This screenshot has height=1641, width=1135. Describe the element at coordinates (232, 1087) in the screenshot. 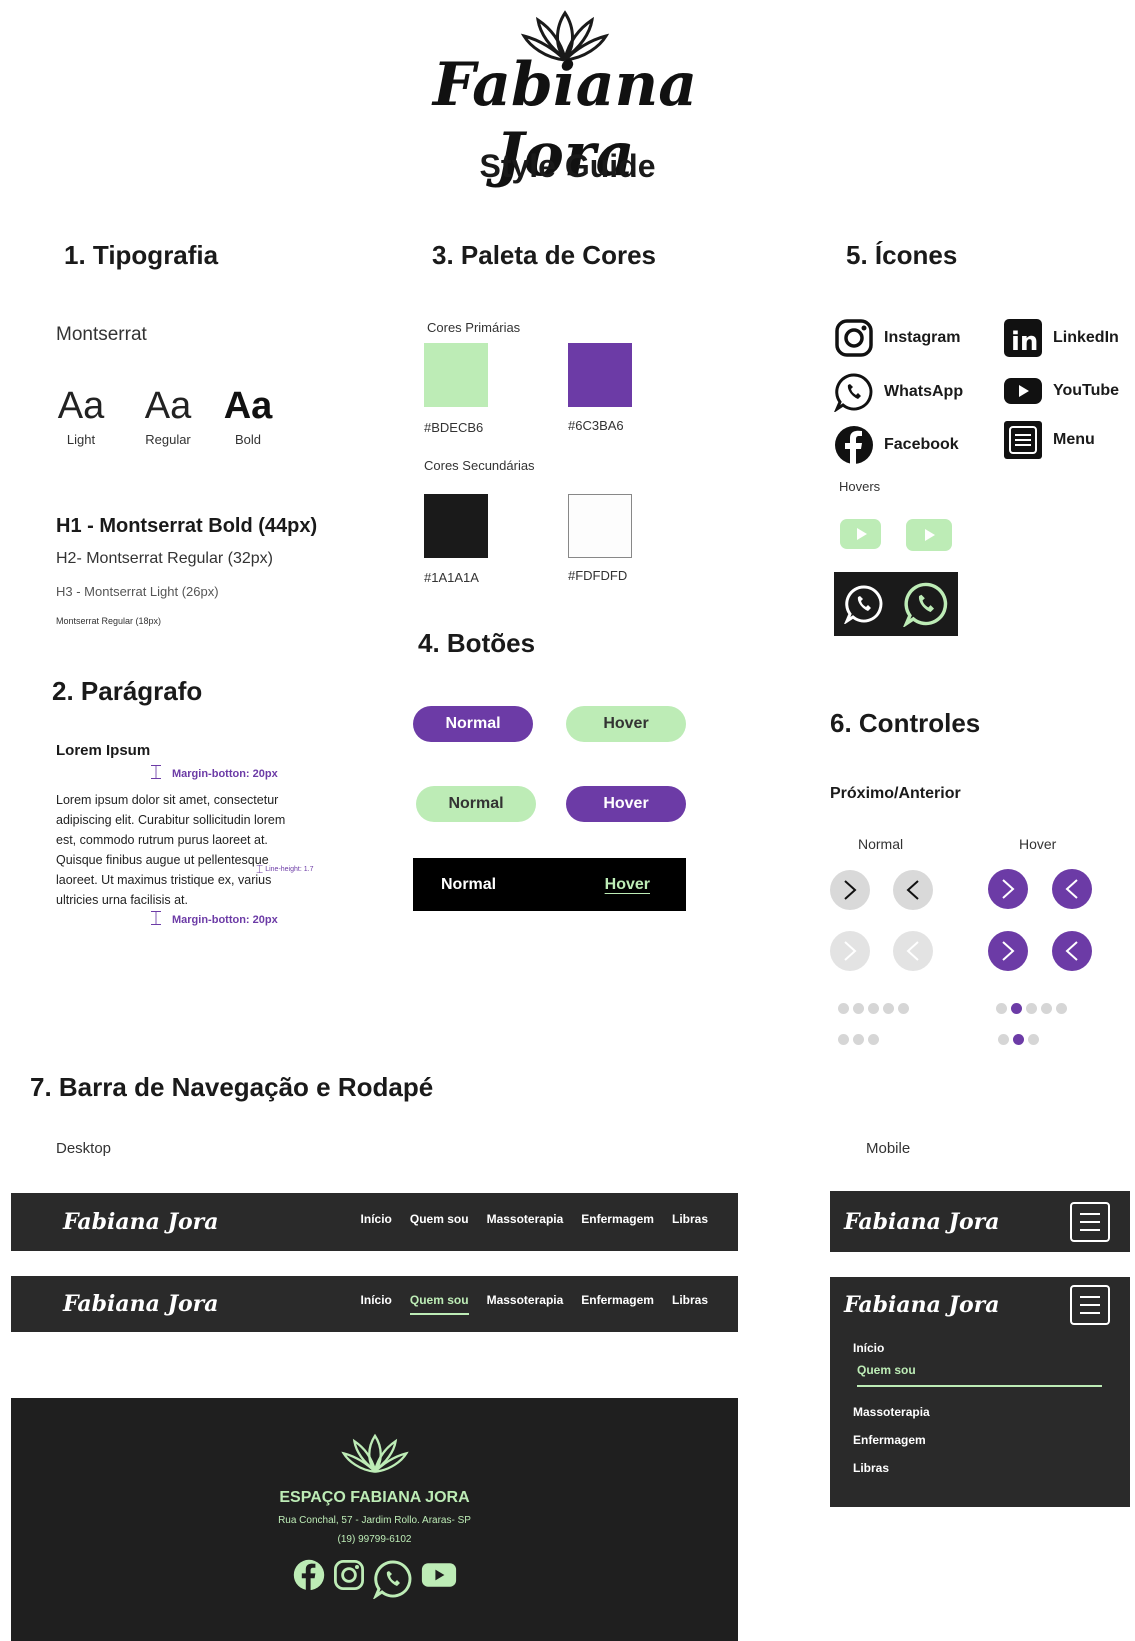

I see `navigation-heading: 7. Barra de Navegação e Rodapé` at that location.